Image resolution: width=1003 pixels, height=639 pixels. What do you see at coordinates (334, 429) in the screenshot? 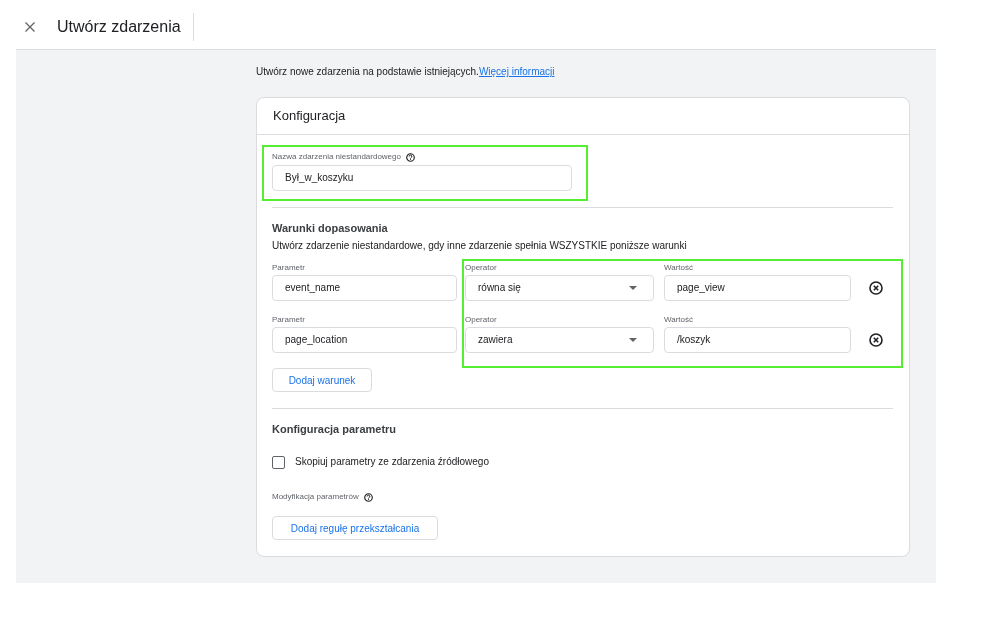
I see `section-title: Konfiguracja parametru` at bounding box center [334, 429].